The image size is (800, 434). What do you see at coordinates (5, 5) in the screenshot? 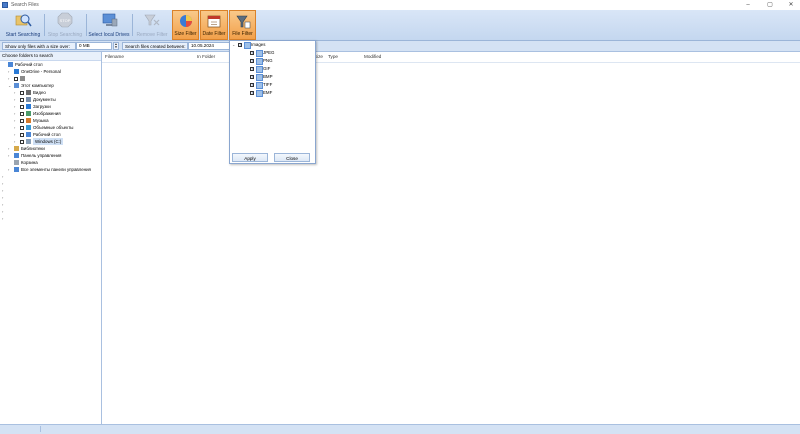
I see `app-icon` at bounding box center [5, 5].